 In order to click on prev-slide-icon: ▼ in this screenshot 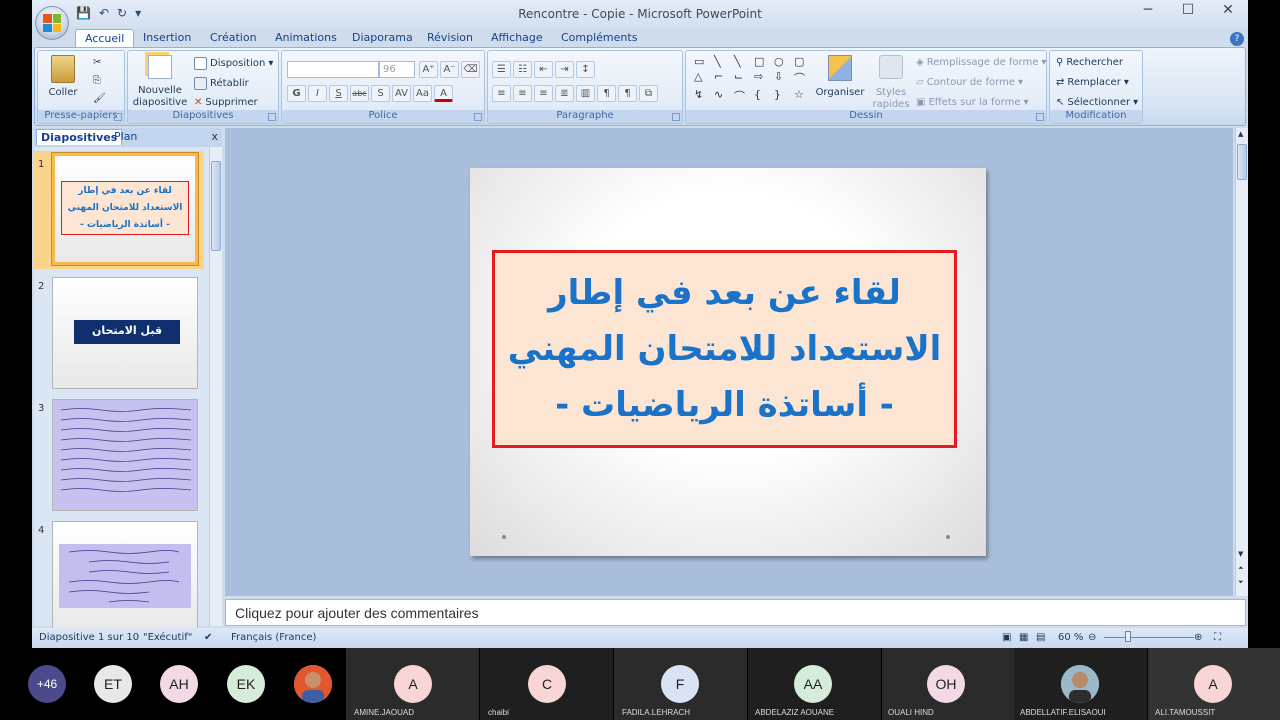, I will do `click(1240, 554)`.